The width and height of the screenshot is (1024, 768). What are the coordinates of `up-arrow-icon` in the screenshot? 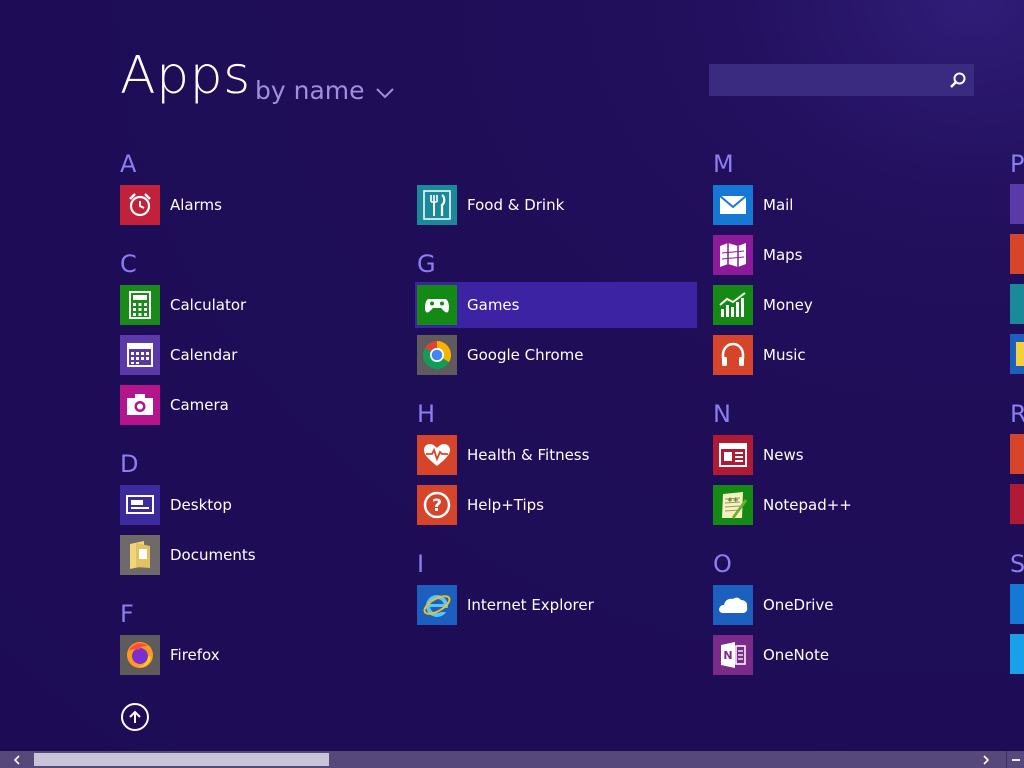 It's located at (135, 717).